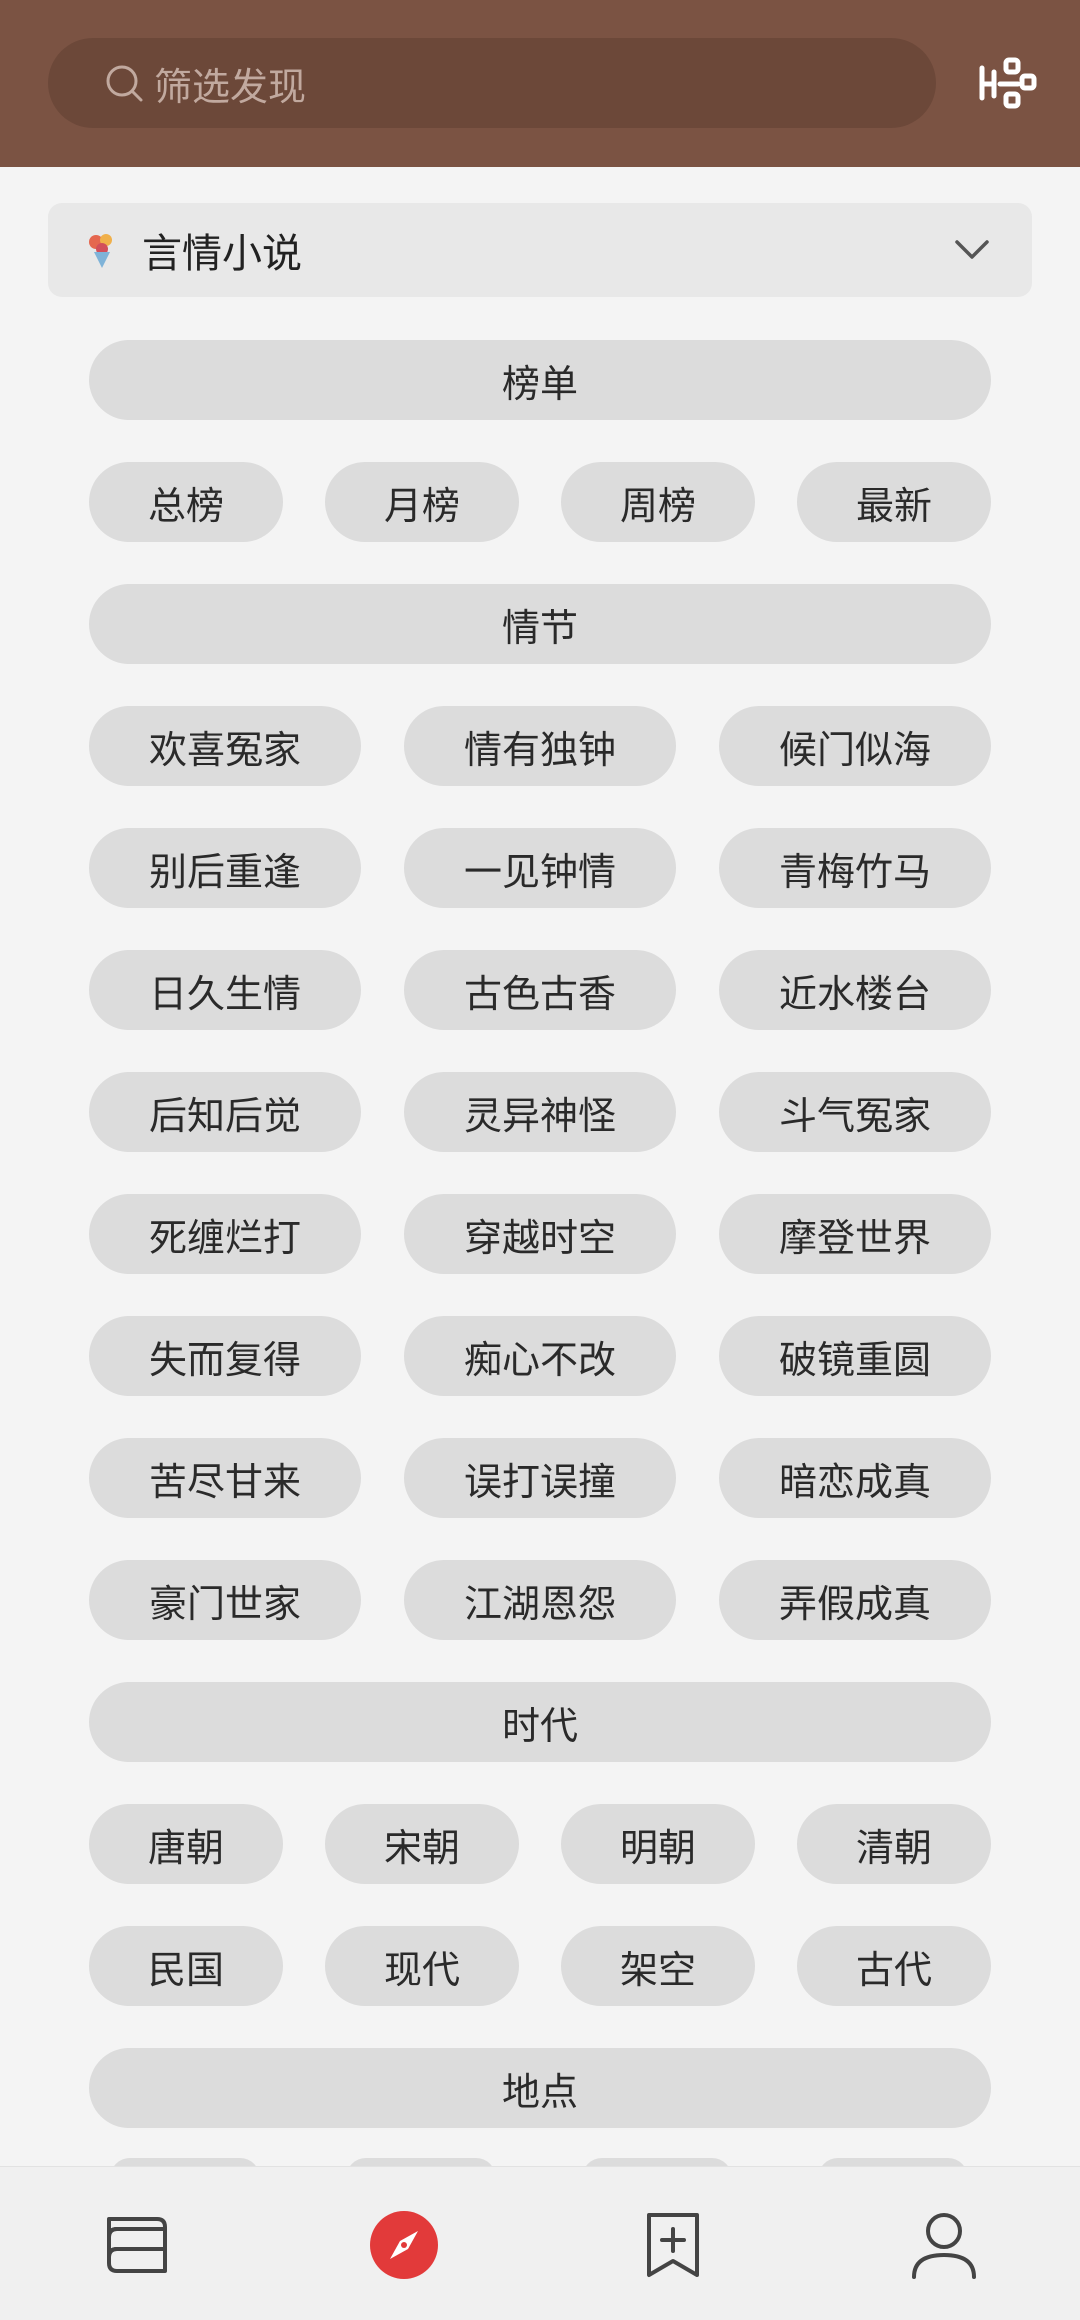 This screenshot has width=1080, height=2320. I want to click on tag-chip: 一见钟情, so click(540, 868).